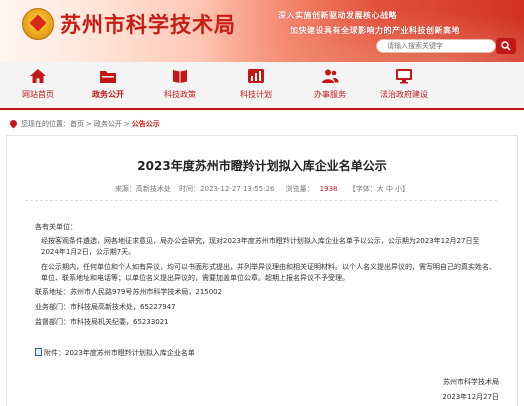  Describe the element at coordinates (379, 189) in the screenshot. I see `font-size-switcher: 【字体：大 中 小】` at that location.